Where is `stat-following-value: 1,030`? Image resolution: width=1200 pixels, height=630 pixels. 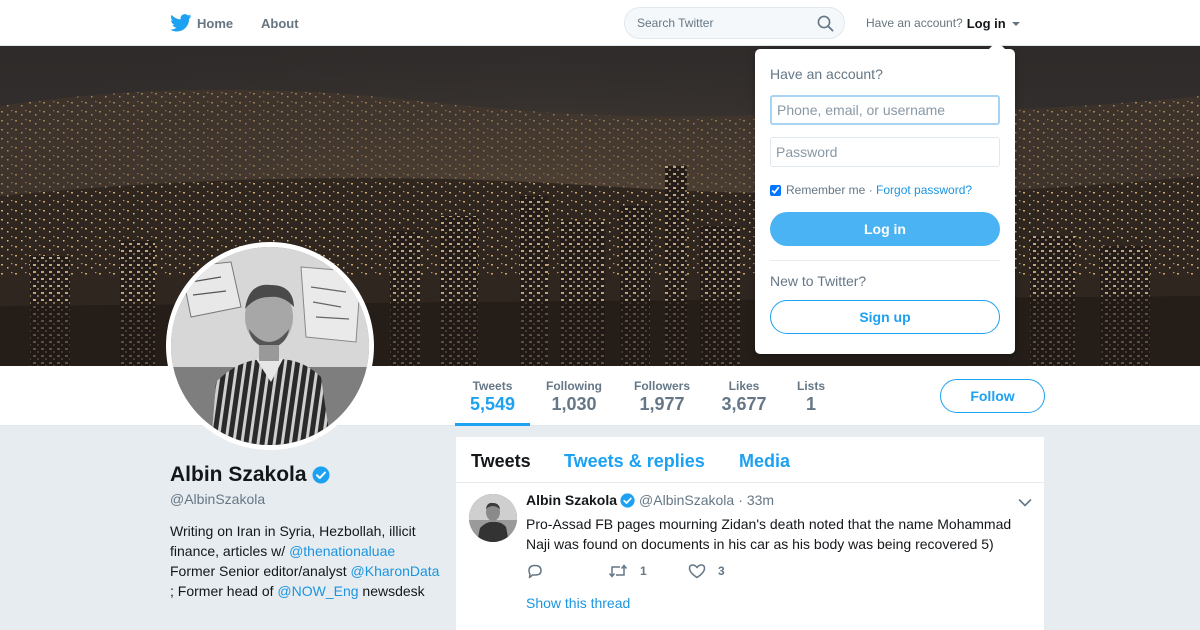 stat-following-value: 1,030 is located at coordinates (574, 404).